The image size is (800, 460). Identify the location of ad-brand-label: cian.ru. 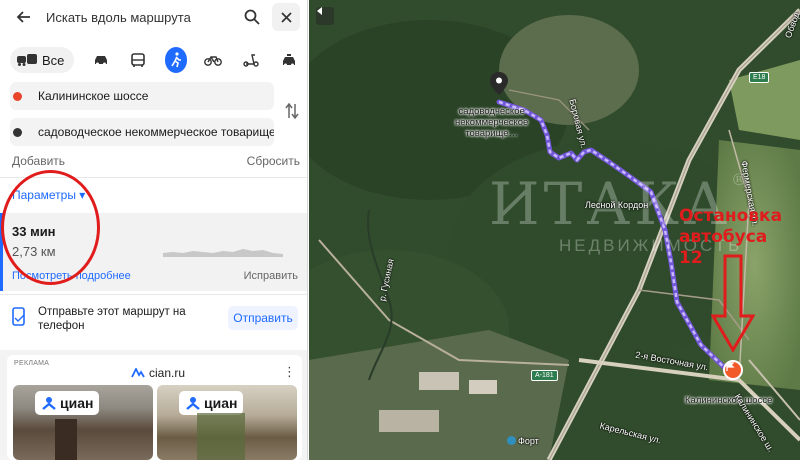
(167, 373).